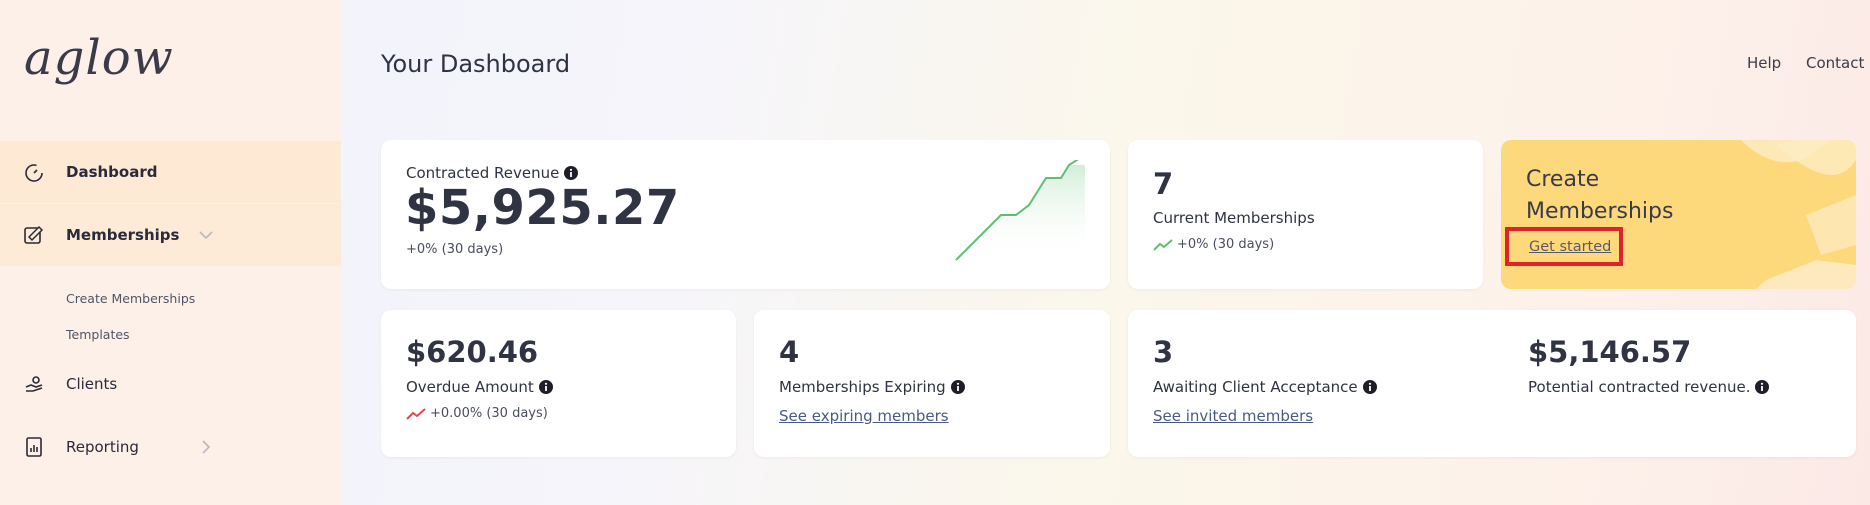 This screenshot has height=505, width=1870. I want to click on awaiting-acceptance-value: 3, so click(1163, 352).